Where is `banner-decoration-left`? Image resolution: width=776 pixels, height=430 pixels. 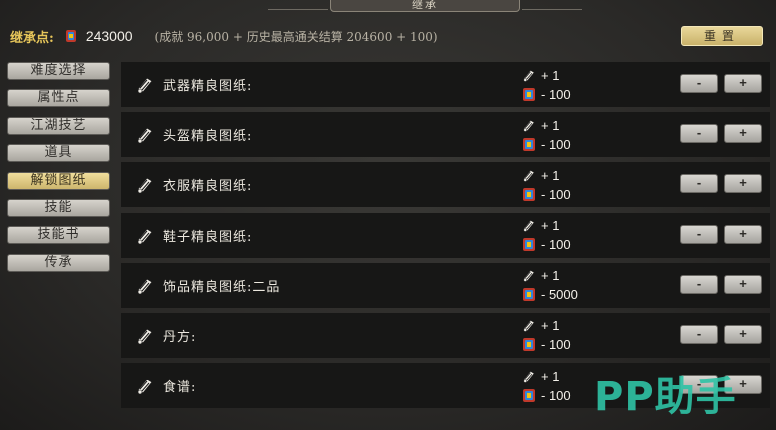
banner-decoration-left is located at coordinates (298, 5).